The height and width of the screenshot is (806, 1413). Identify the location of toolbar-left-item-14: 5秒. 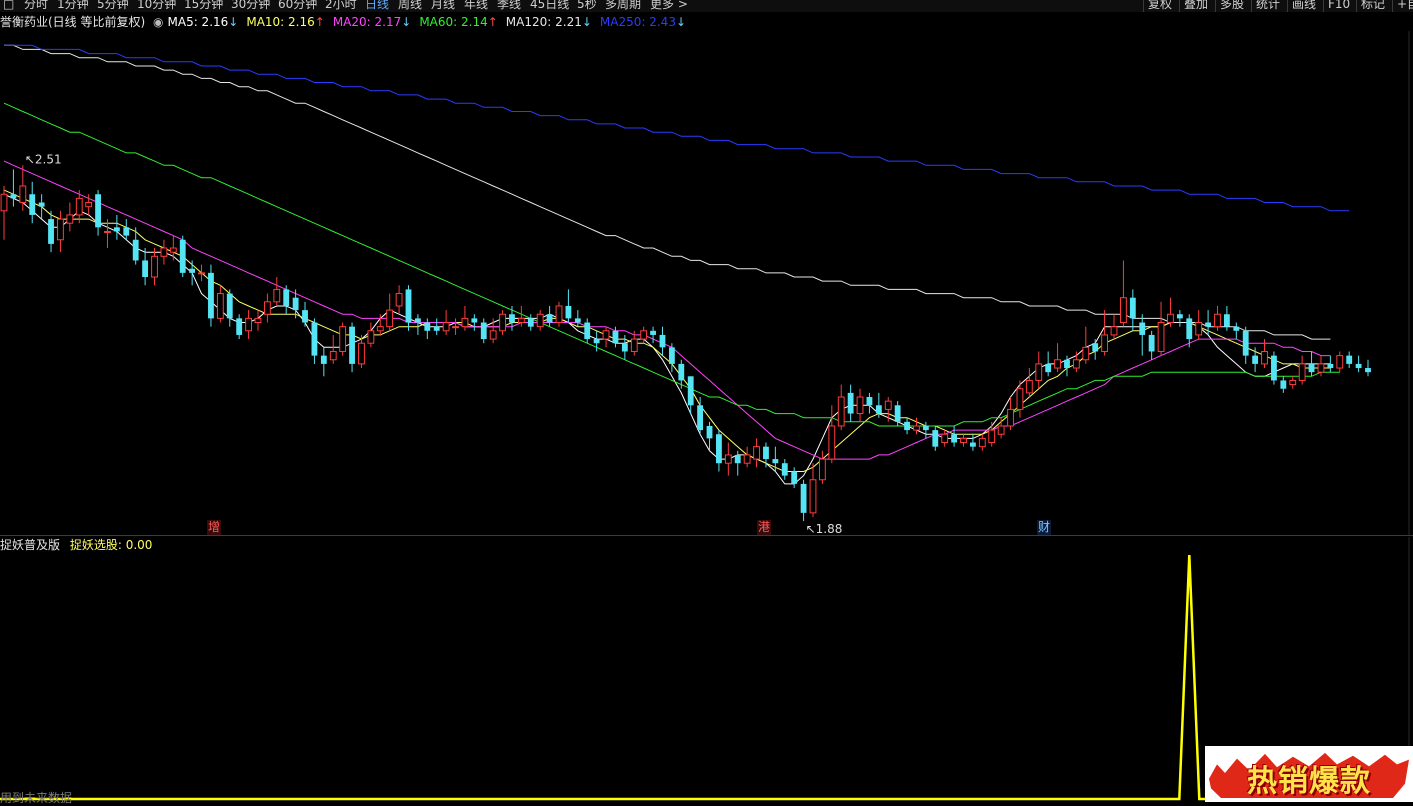
(587, 6).